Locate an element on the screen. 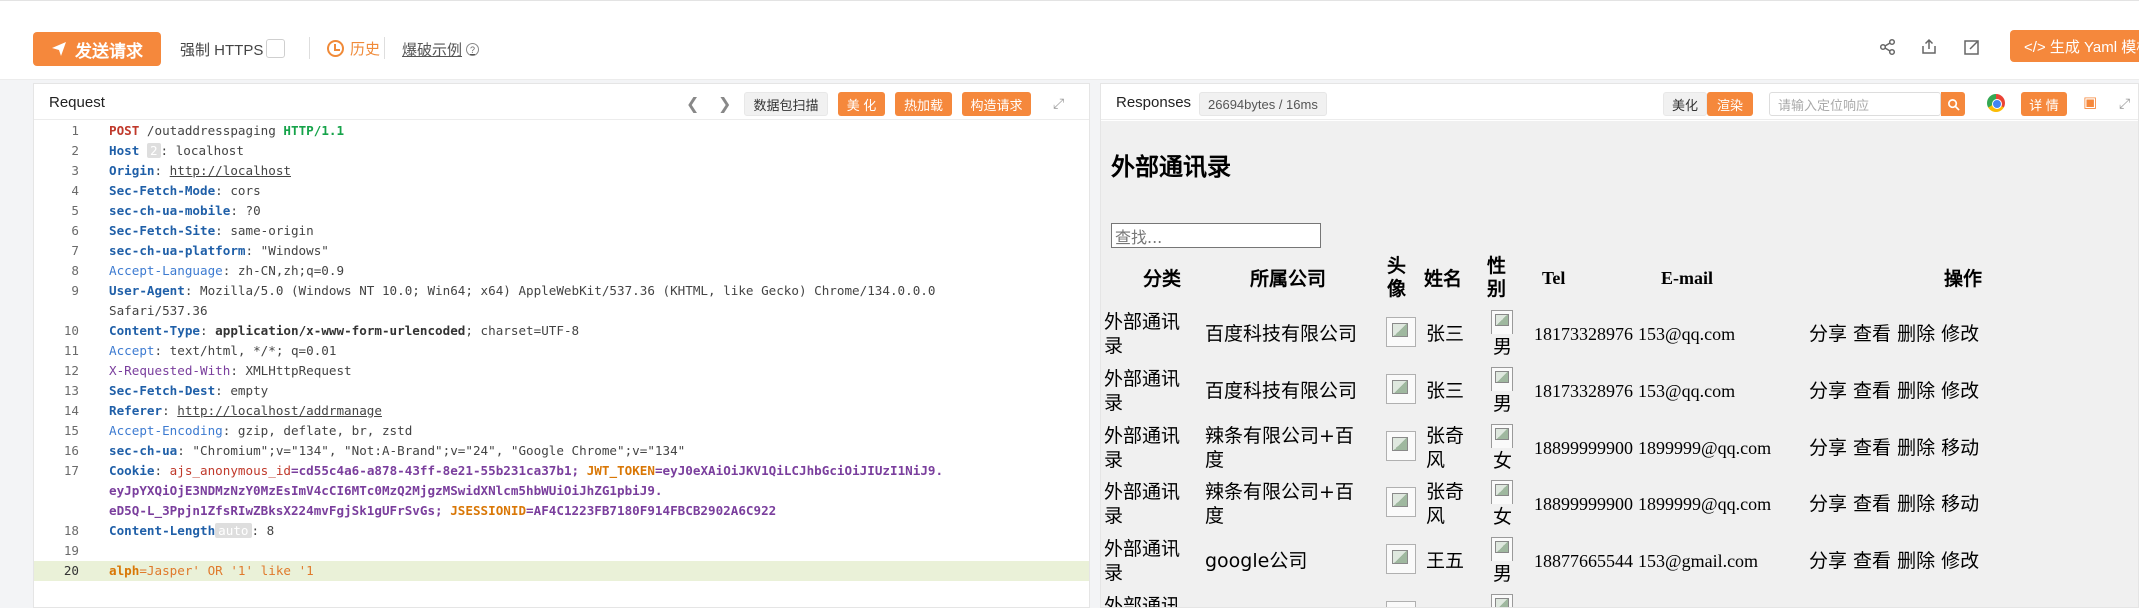 The height and width of the screenshot is (608, 2139). header-name: Accept is located at coordinates (132, 350).